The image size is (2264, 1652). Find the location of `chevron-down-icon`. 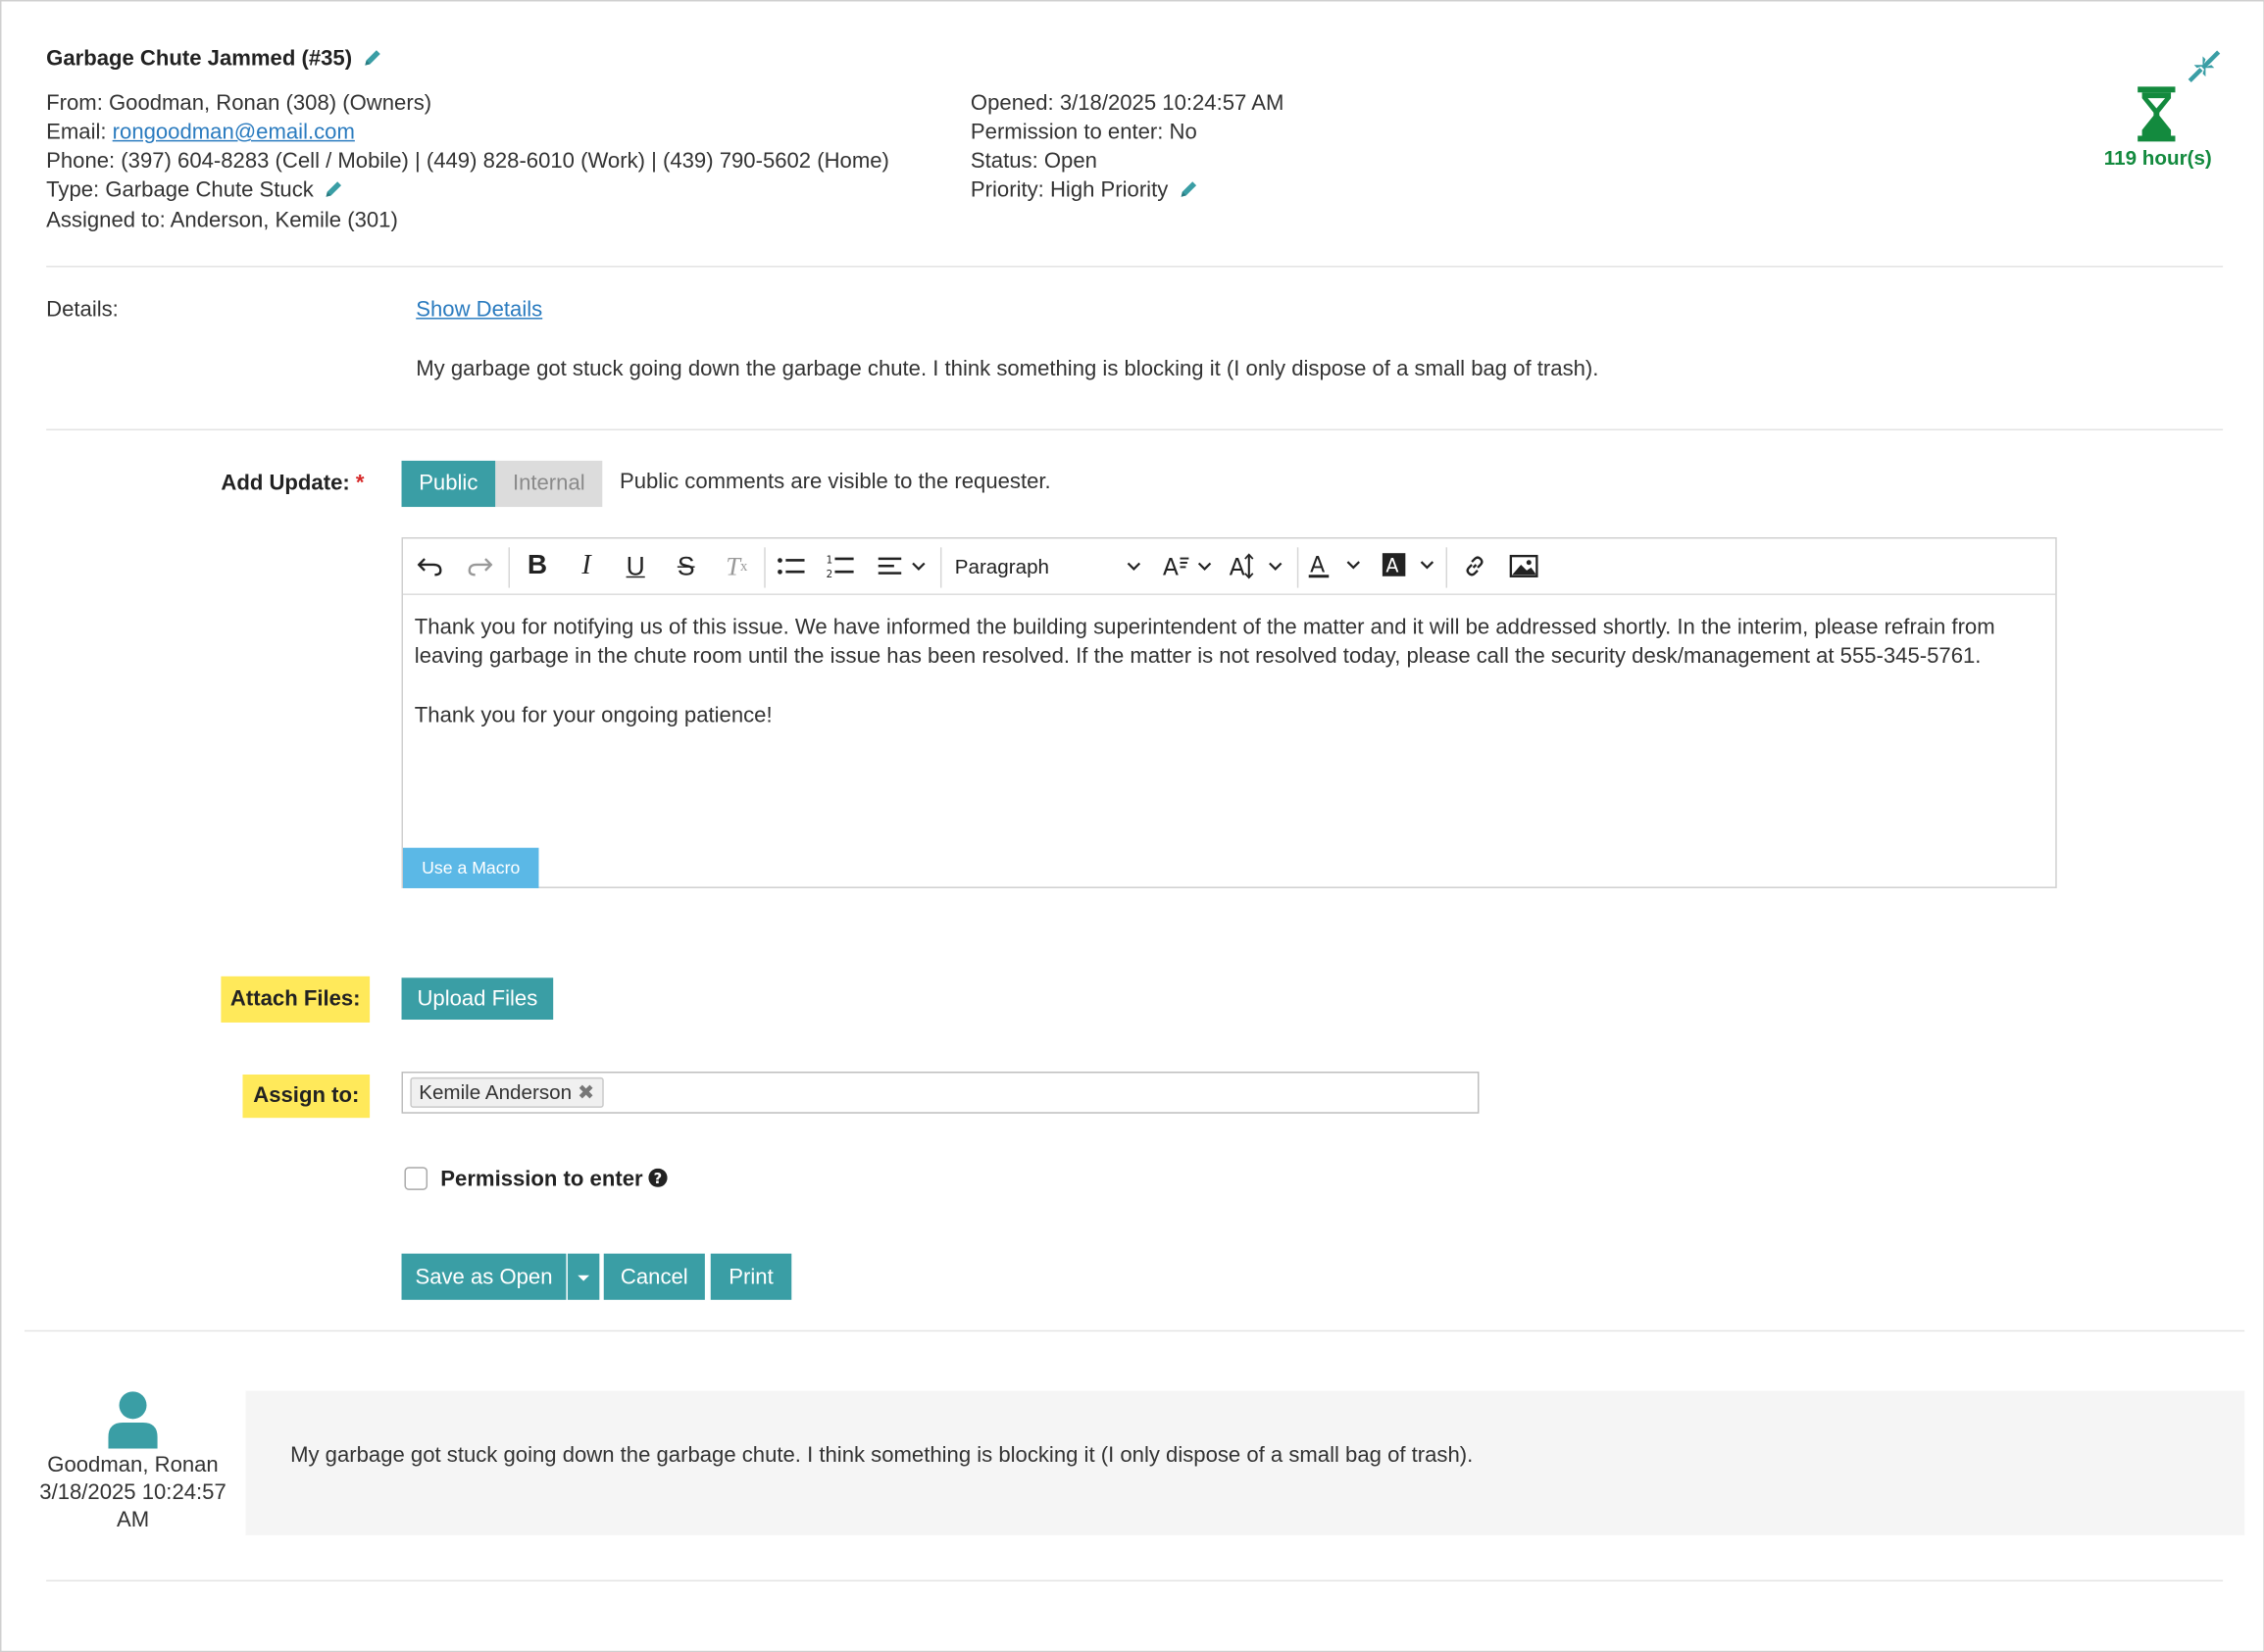

chevron-down-icon is located at coordinates (1134, 567).